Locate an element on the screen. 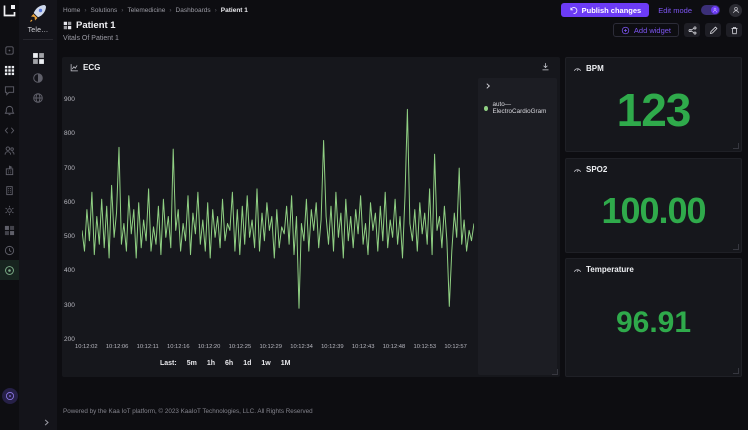  toggle-knob is located at coordinates (715, 10).